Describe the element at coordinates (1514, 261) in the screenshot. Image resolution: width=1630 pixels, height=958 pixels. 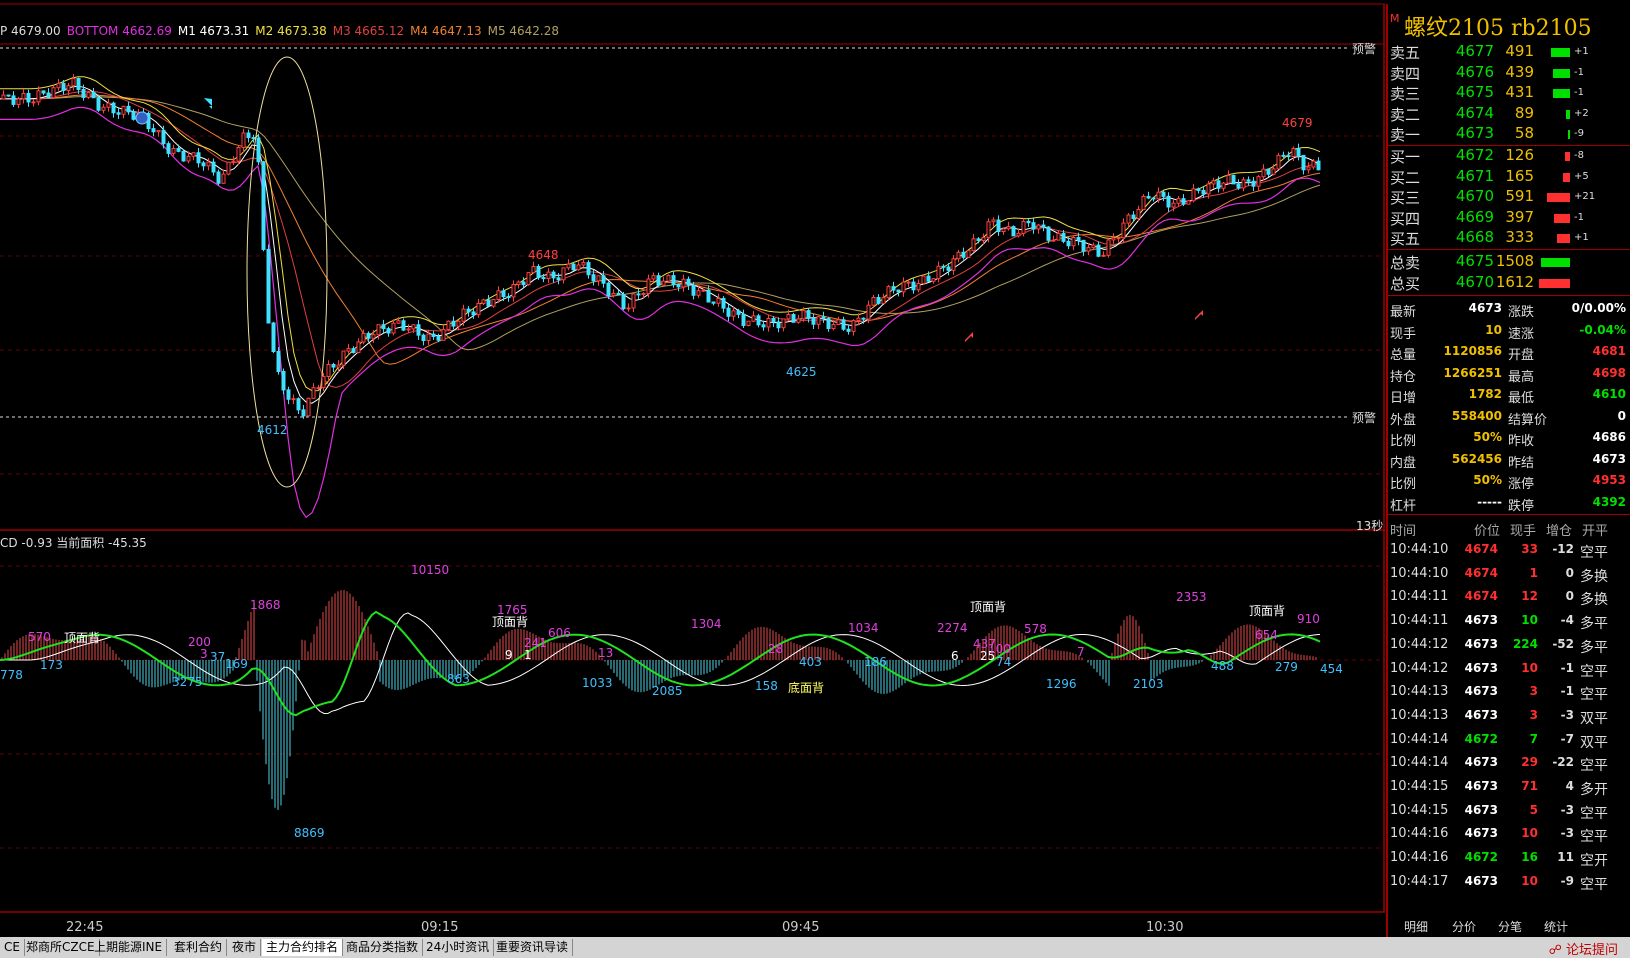
I see `order-volume: 1508` at that location.